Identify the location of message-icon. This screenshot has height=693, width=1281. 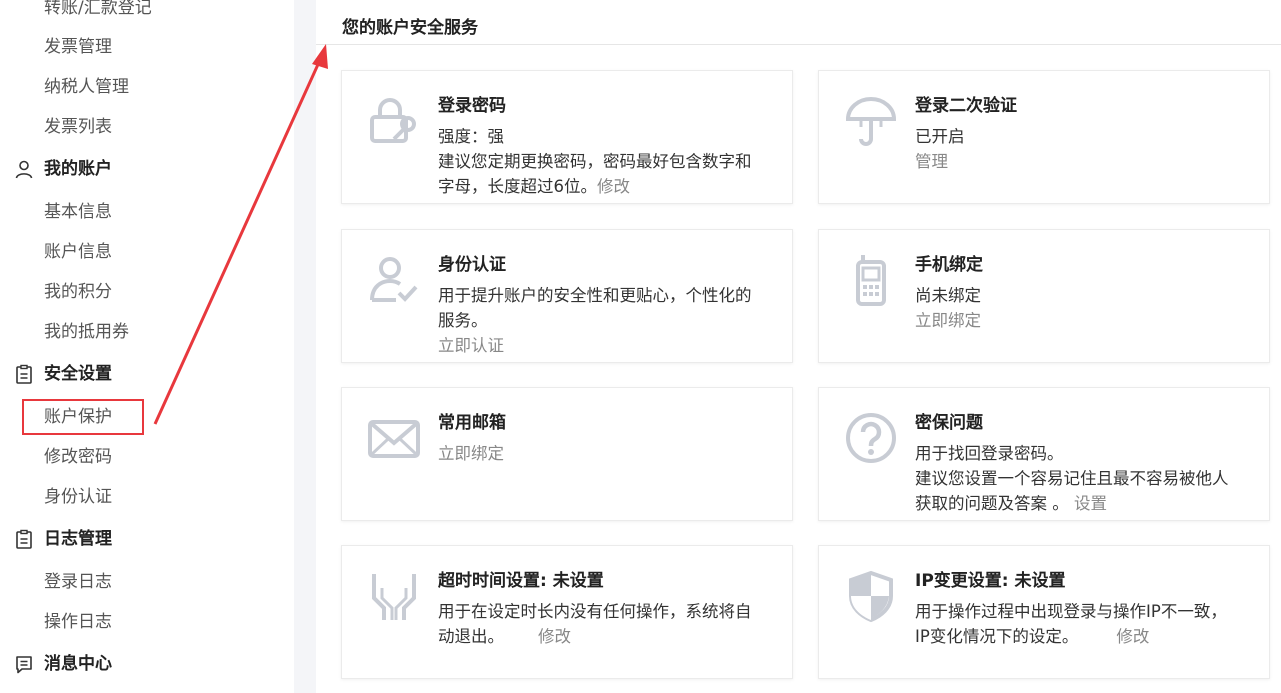
(24, 664).